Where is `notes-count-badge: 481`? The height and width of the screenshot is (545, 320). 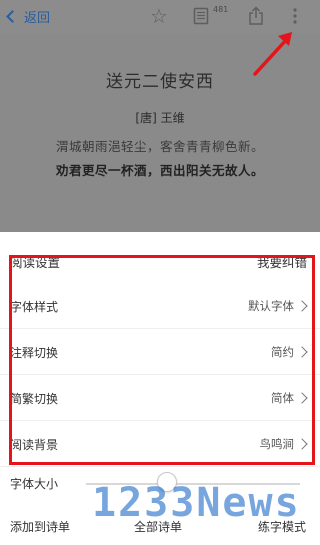 notes-count-badge: 481 is located at coordinates (221, 9).